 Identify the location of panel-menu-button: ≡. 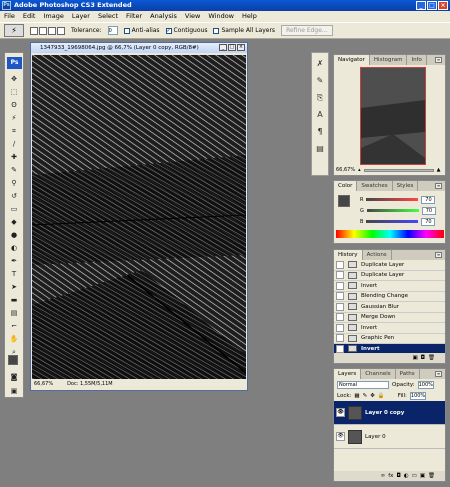
(438, 60).